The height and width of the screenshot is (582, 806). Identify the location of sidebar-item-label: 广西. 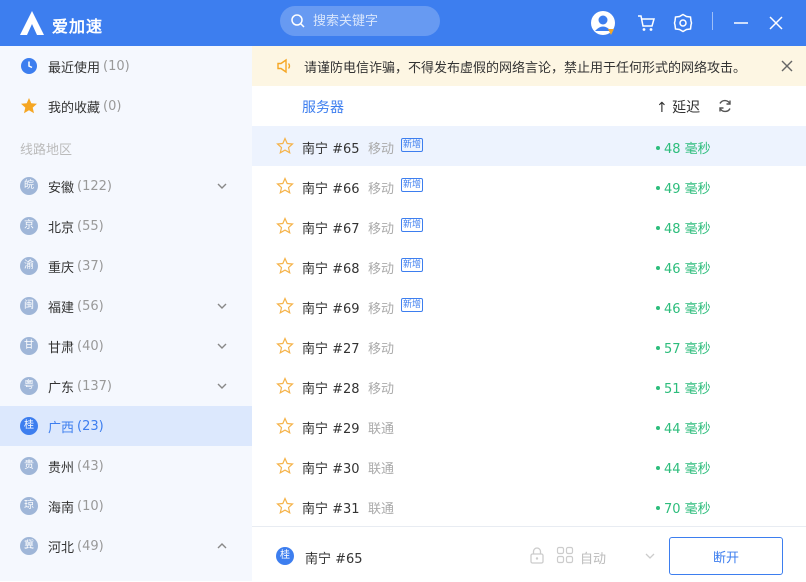
(61, 428).